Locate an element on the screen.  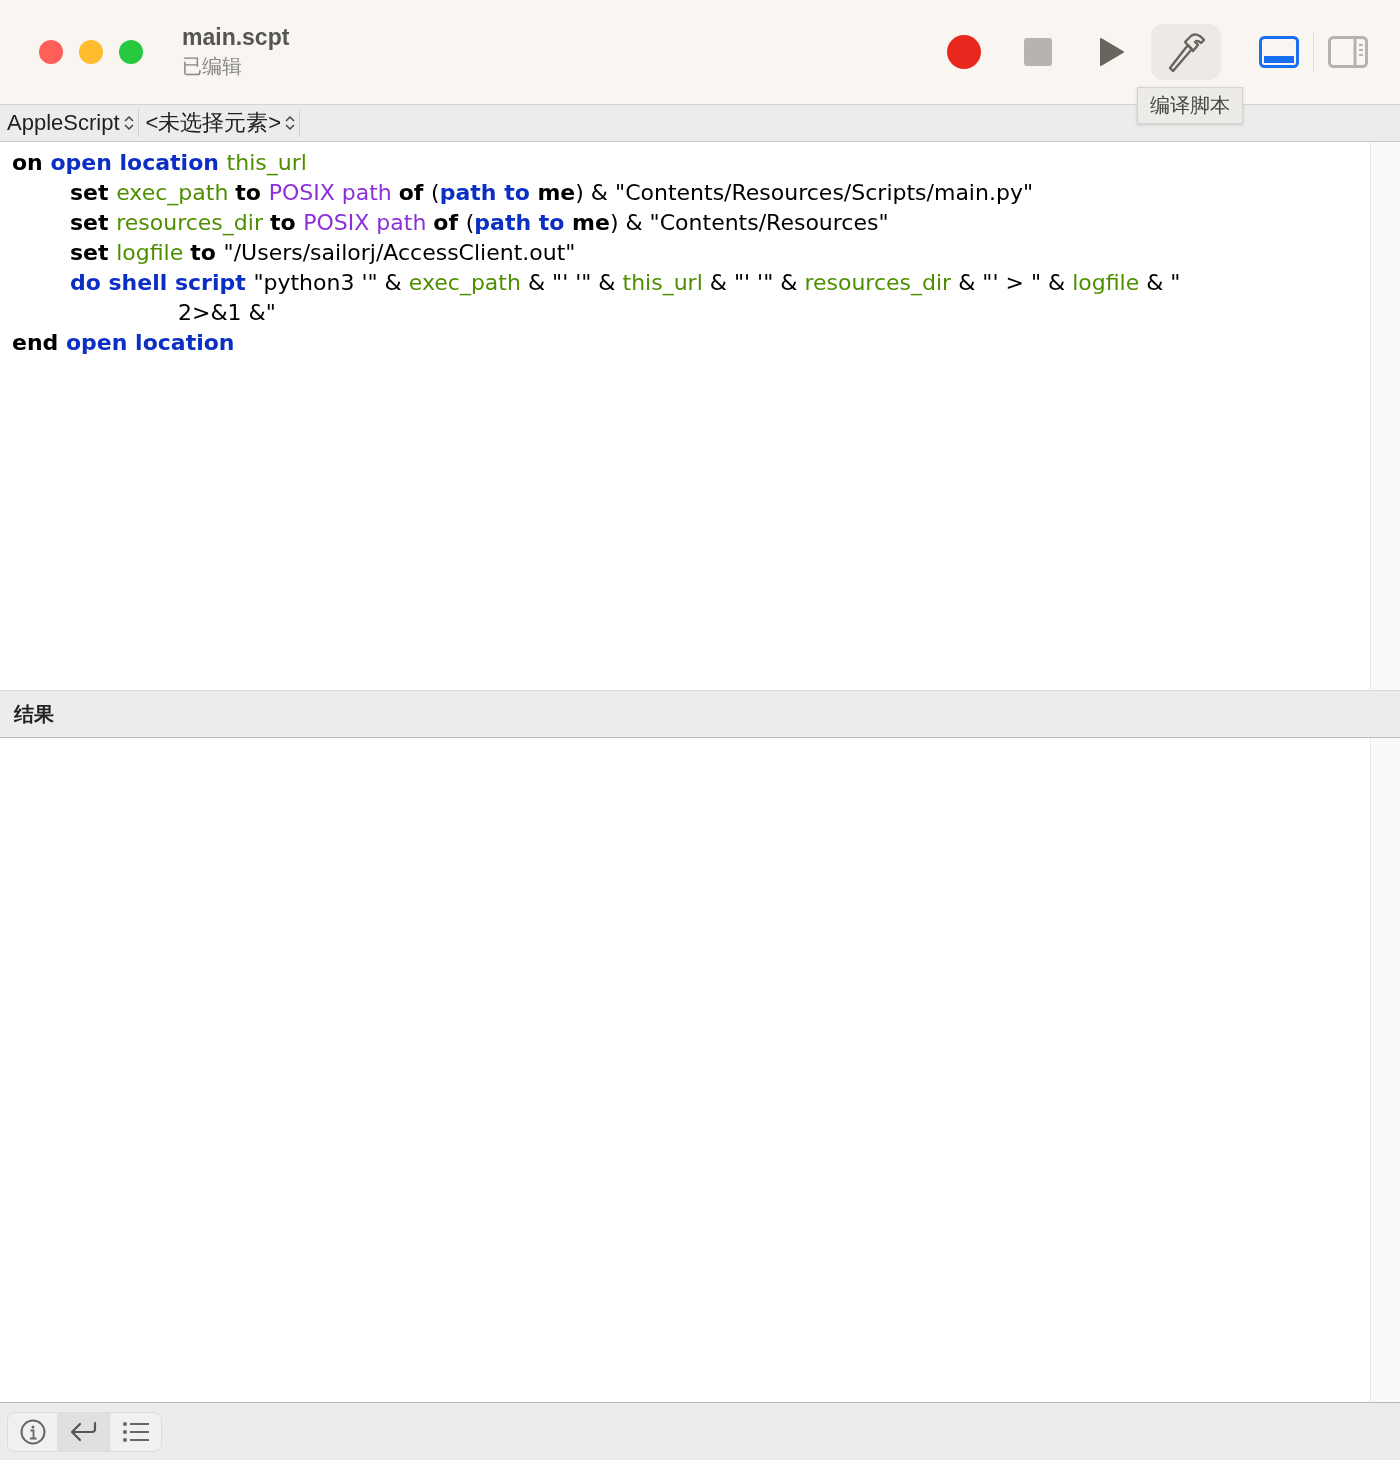
description-tab is located at coordinates (33, 1431).